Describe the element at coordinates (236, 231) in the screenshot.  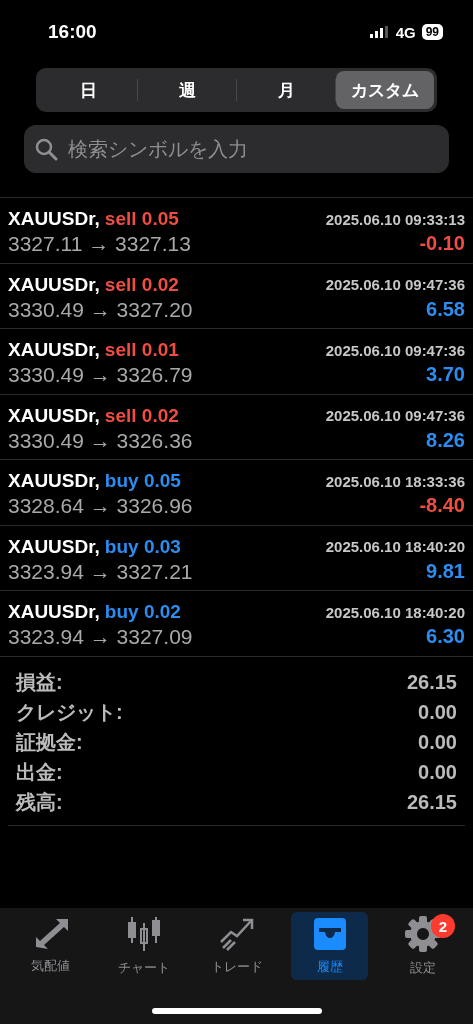
I see `trade-row: XAUUSDr, sell 0.05 2025.06.10 09:33:13 3327.11 → 3327.13 -0.10` at that location.